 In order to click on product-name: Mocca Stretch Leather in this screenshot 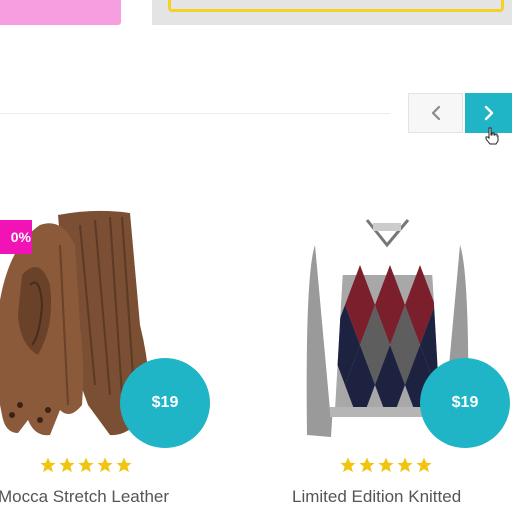, I will do `click(84, 498)`.